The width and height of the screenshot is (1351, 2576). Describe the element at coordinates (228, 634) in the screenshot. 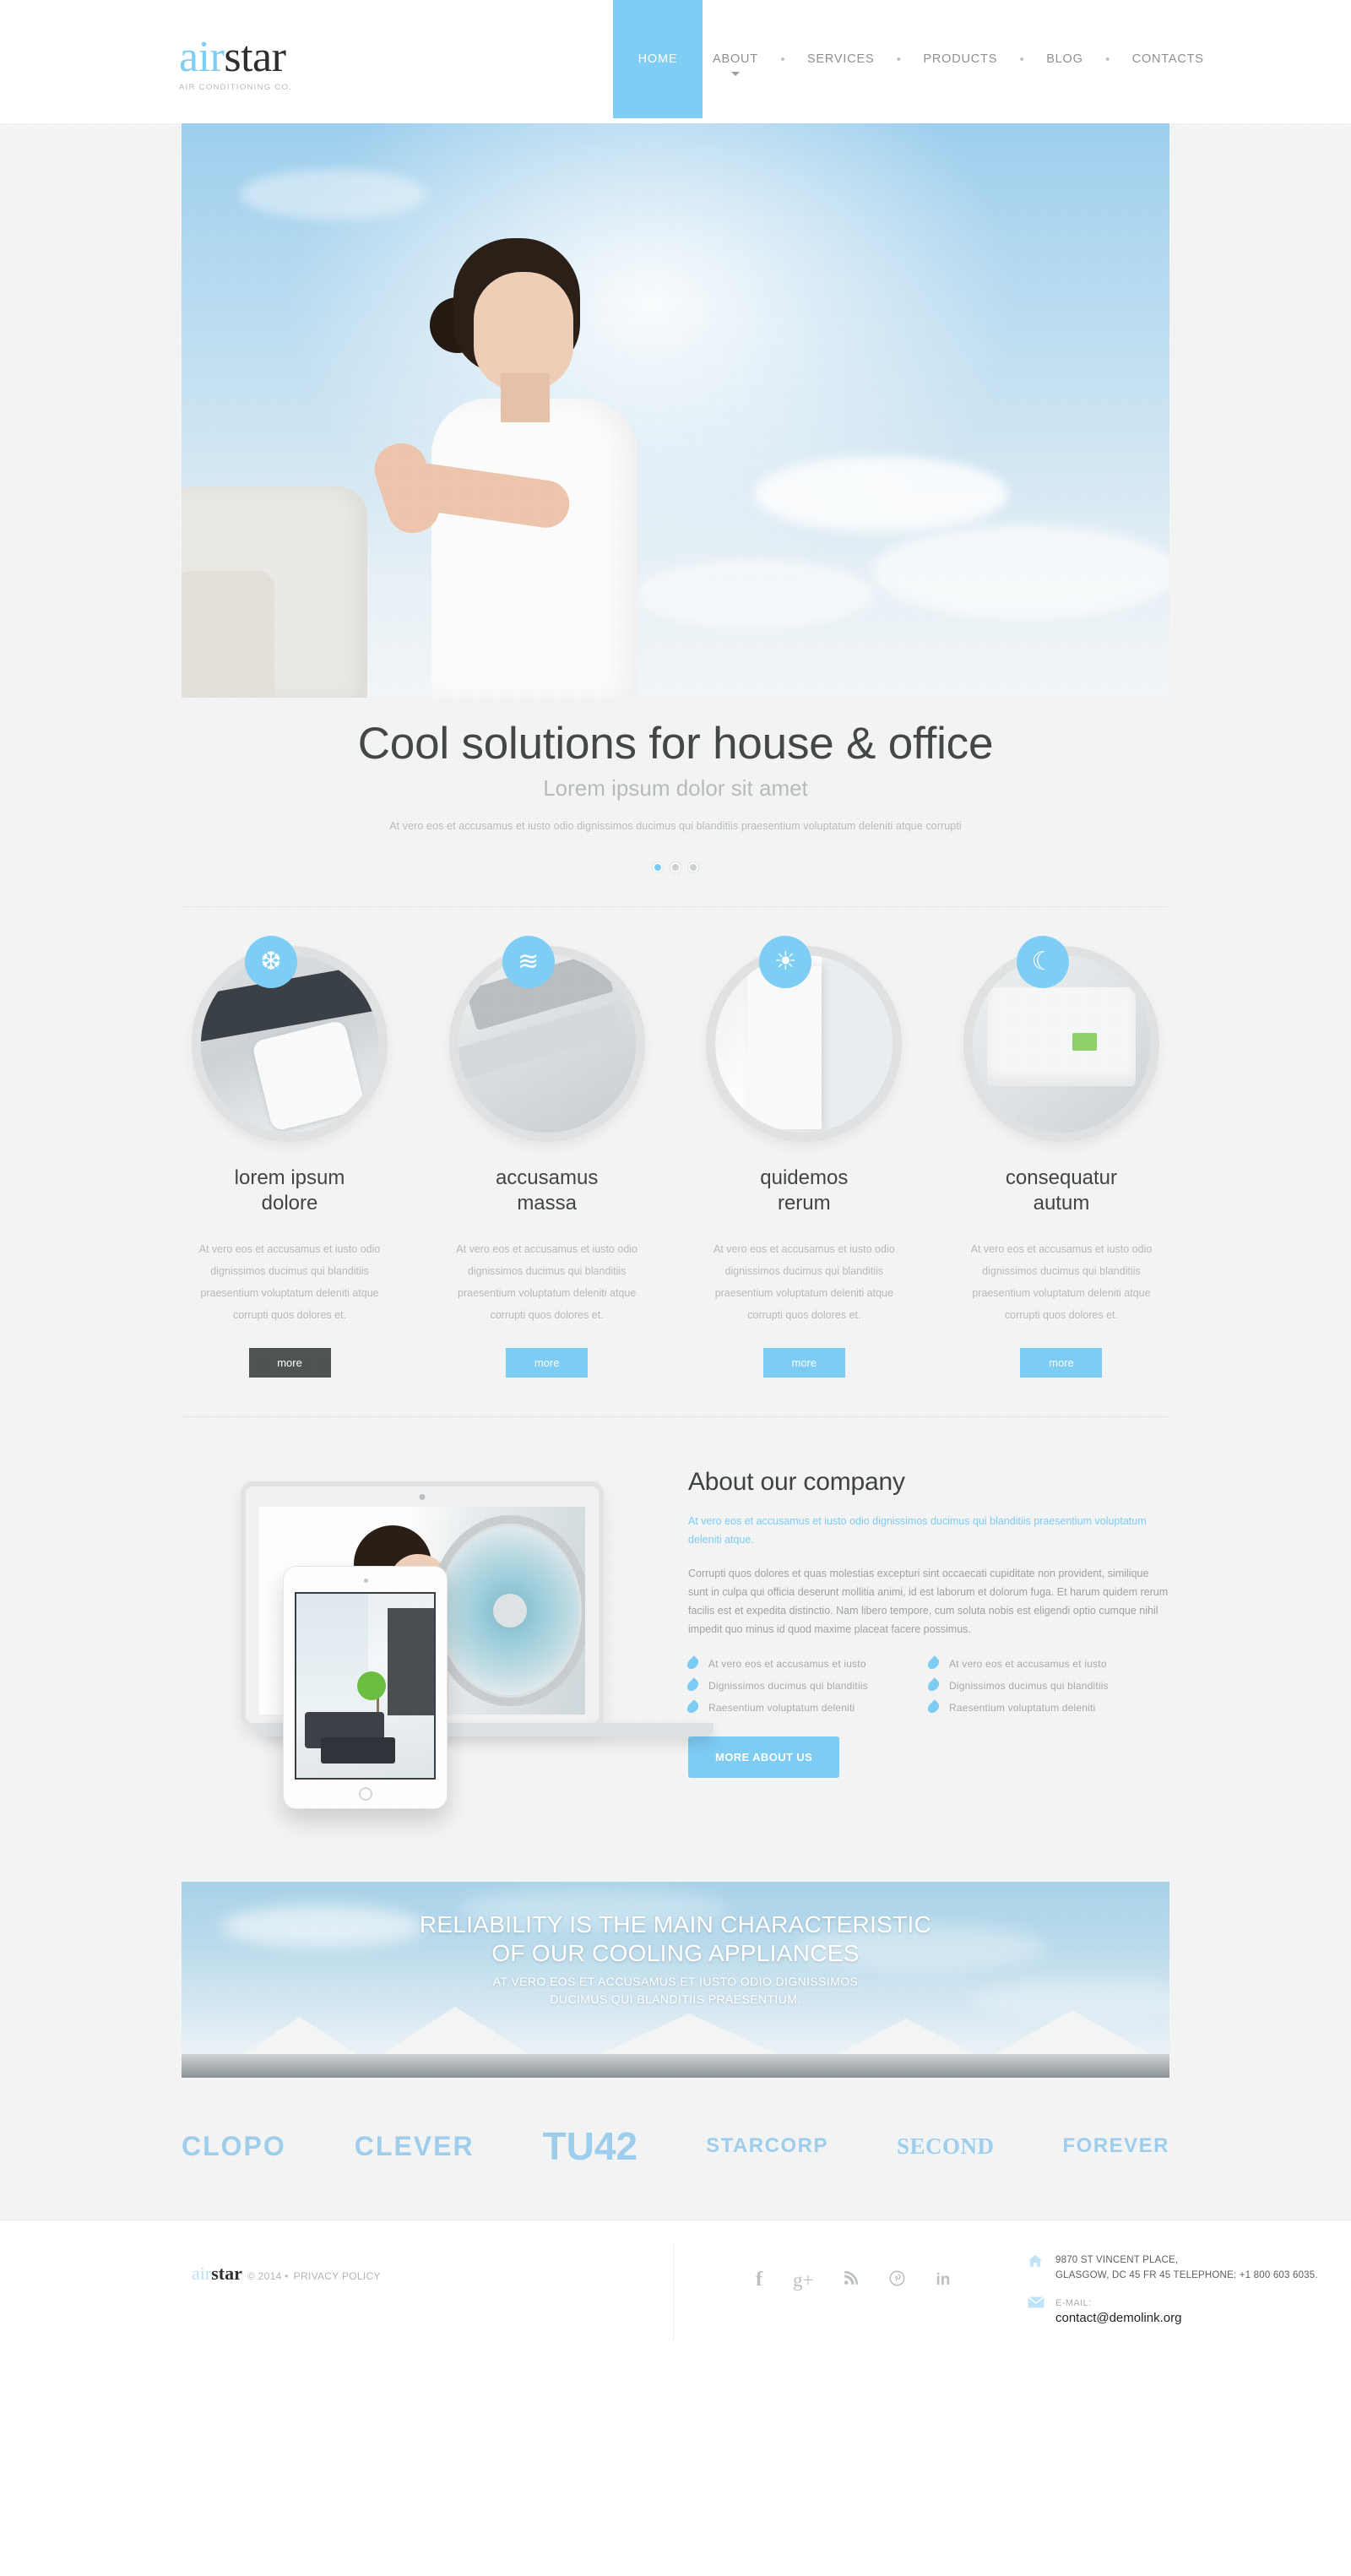

I see `sofa-arm` at that location.